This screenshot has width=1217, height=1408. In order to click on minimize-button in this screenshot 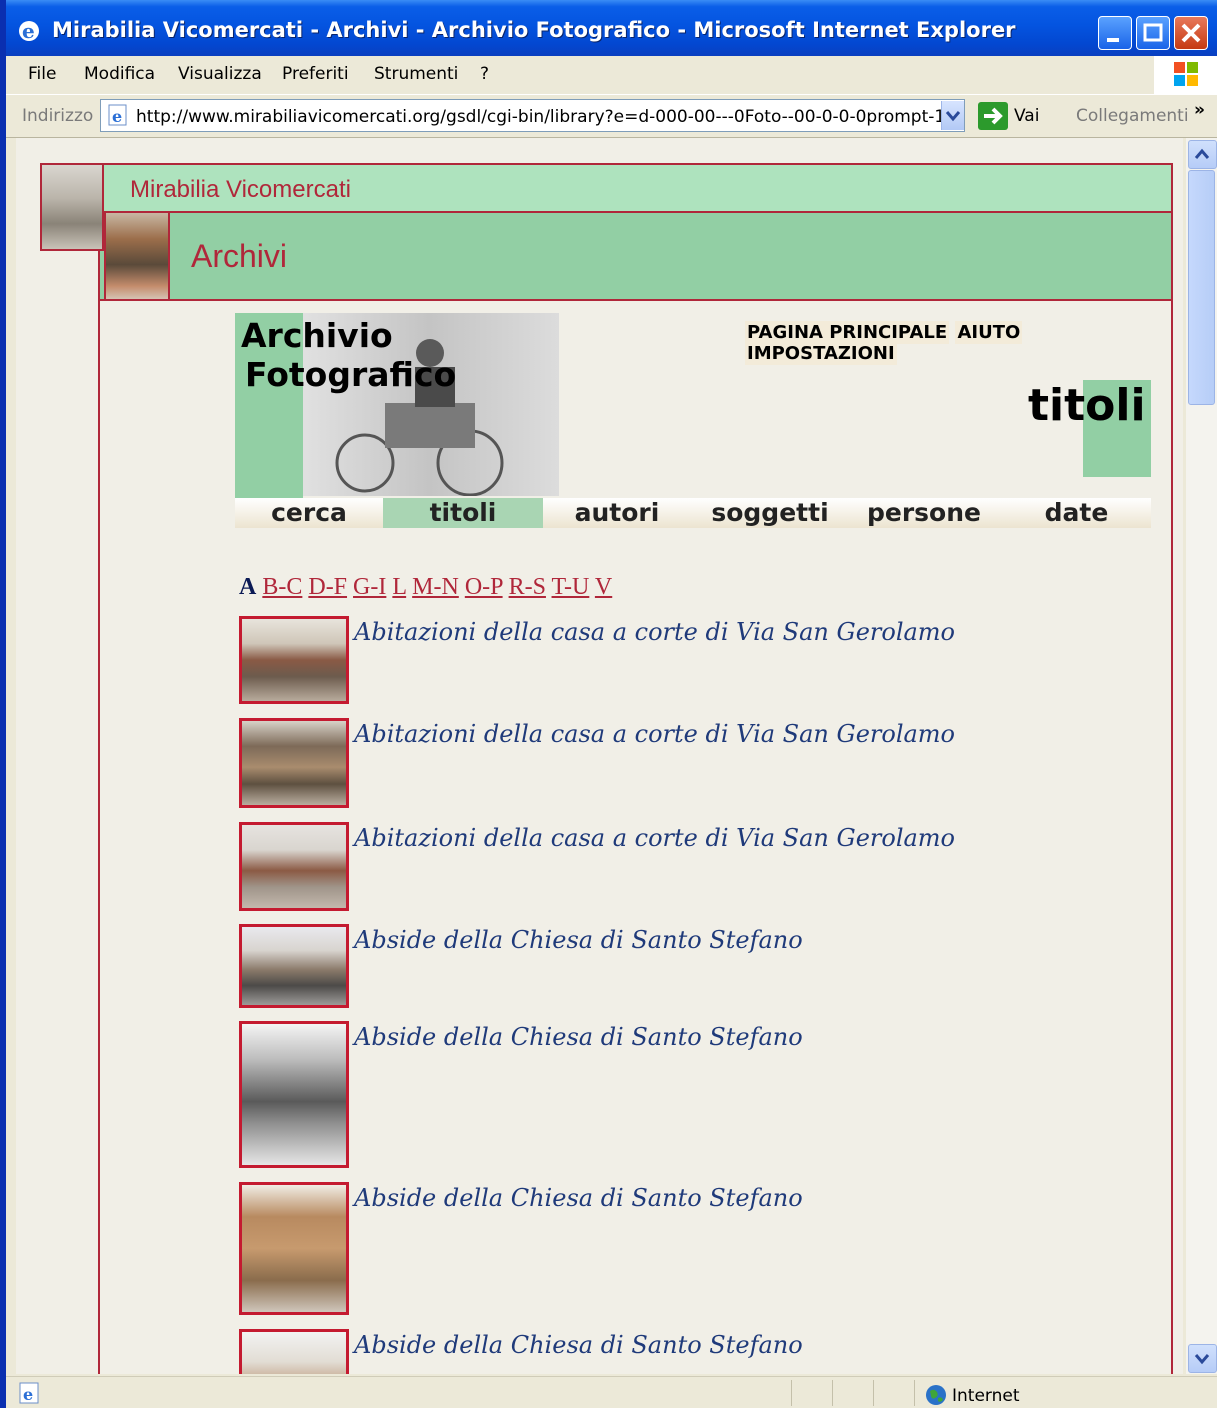, I will do `click(1115, 33)`.